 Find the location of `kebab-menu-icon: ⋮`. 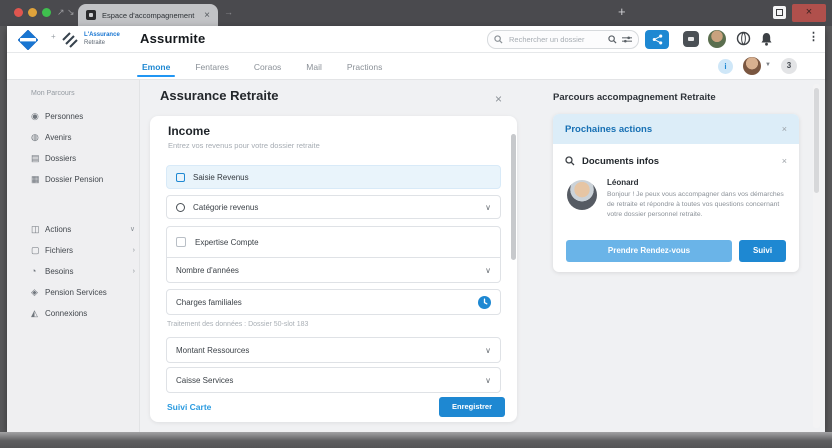

kebab-menu-icon: ⋮ is located at coordinates (813, 36).